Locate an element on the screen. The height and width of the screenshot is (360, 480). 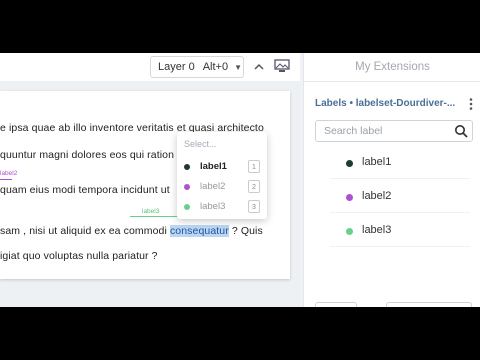
search-icon is located at coordinates (461, 131).